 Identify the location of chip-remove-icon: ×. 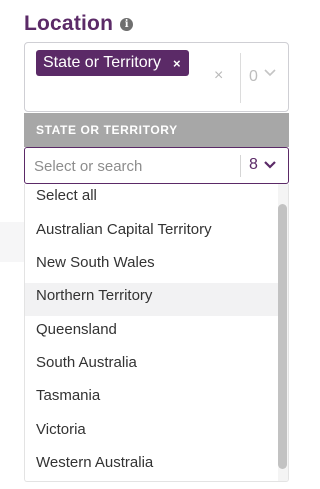
(177, 63).